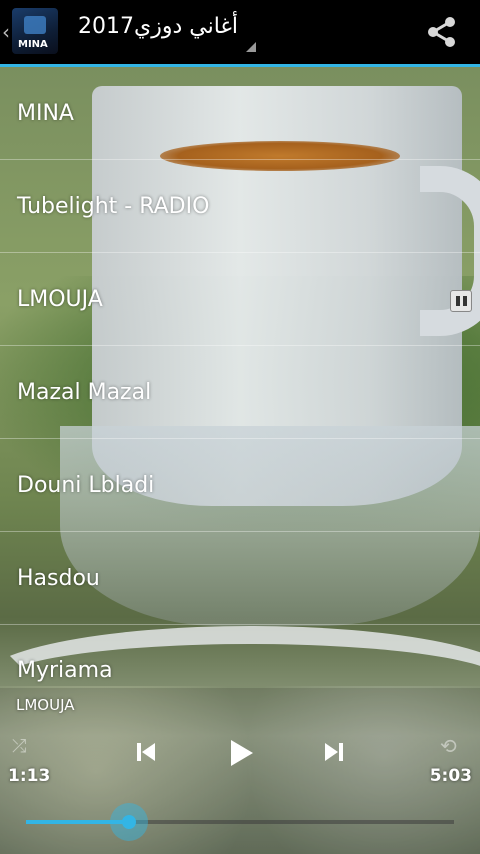 Image resolution: width=480 pixels, height=854 pixels. Describe the element at coordinates (334, 752) in the screenshot. I see `skip-next-icon` at that location.